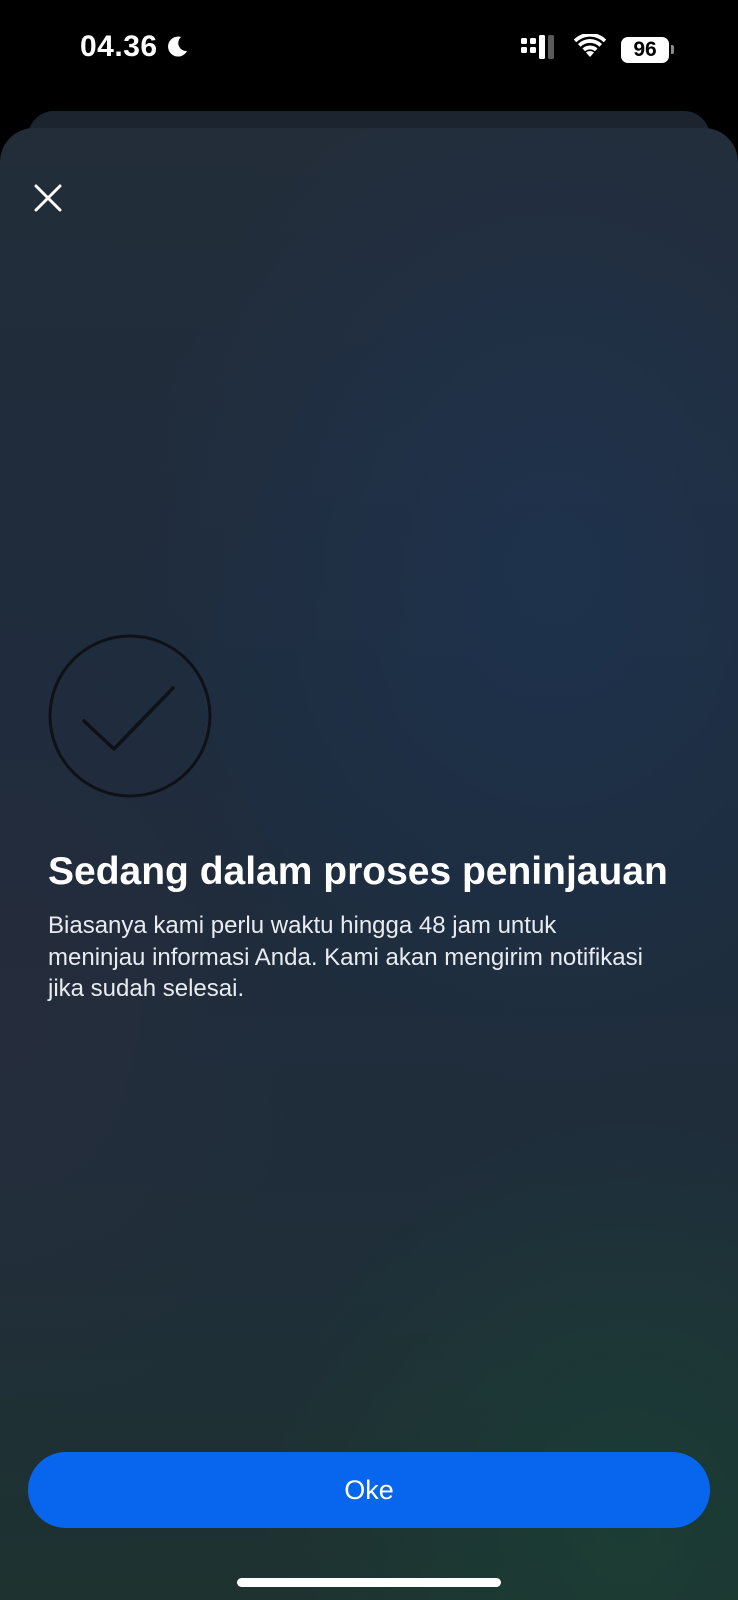 The image size is (738, 1600). Describe the element at coordinates (358, 871) in the screenshot. I see `page-title: Sedang dalam proses peninjauan` at that location.